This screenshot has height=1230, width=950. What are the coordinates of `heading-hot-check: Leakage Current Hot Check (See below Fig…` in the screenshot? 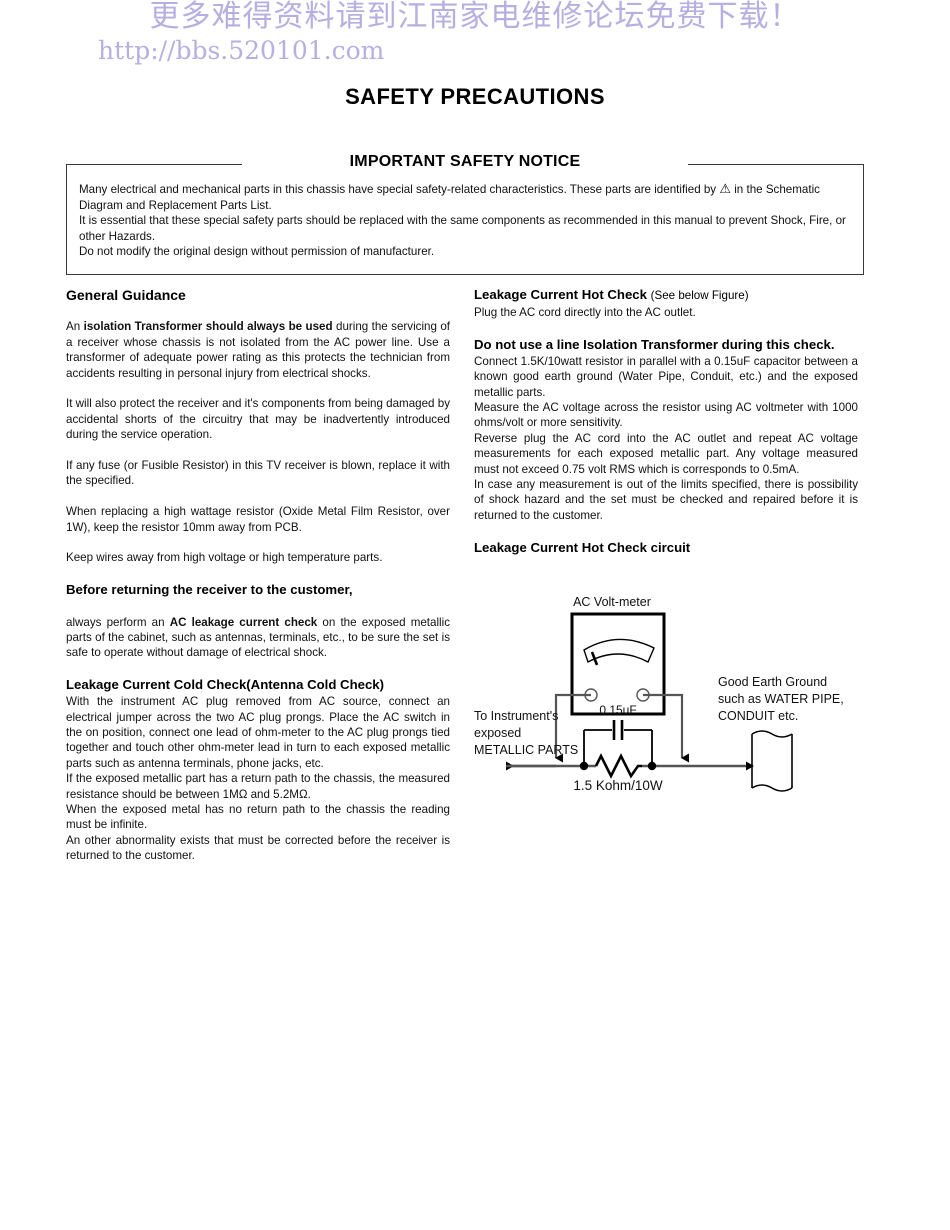 It's located at (666, 295).